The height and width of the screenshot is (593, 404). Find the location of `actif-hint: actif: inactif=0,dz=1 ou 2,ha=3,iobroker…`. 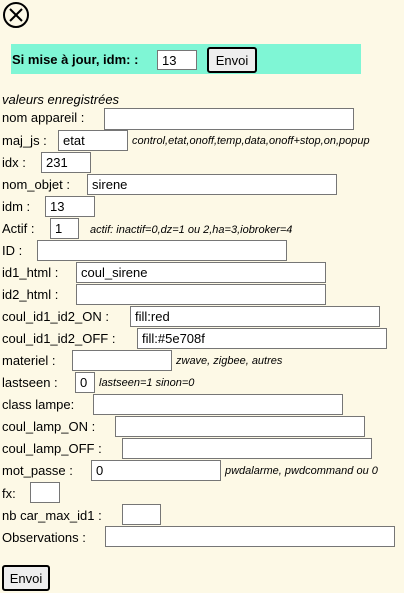

actif-hint: actif: inactif=0,dz=1 ou 2,ha=3,iobroker… is located at coordinates (191, 230).